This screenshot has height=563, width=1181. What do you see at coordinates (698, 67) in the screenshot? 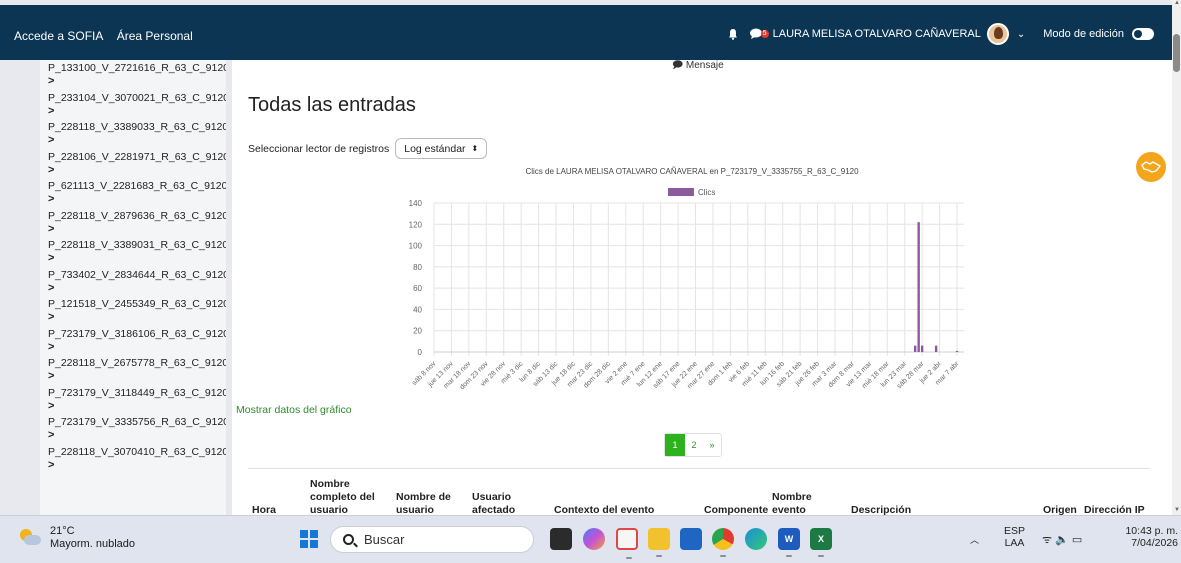
I see `message-link: 🗩 Mensaje` at bounding box center [698, 67].